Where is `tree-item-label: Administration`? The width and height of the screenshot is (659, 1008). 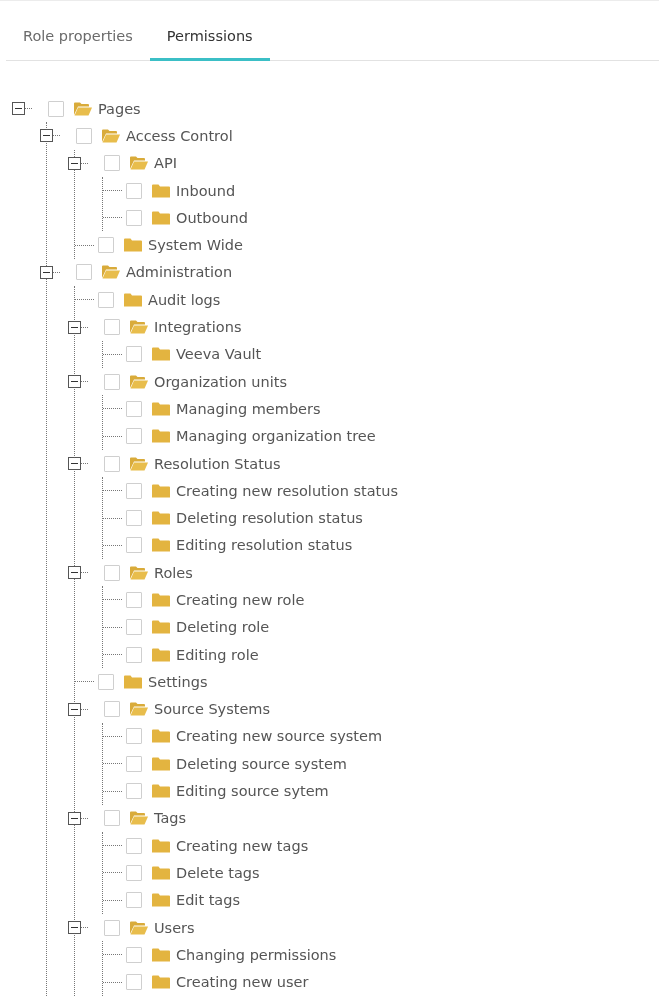 tree-item-label: Administration is located at coordinates (179, 272).